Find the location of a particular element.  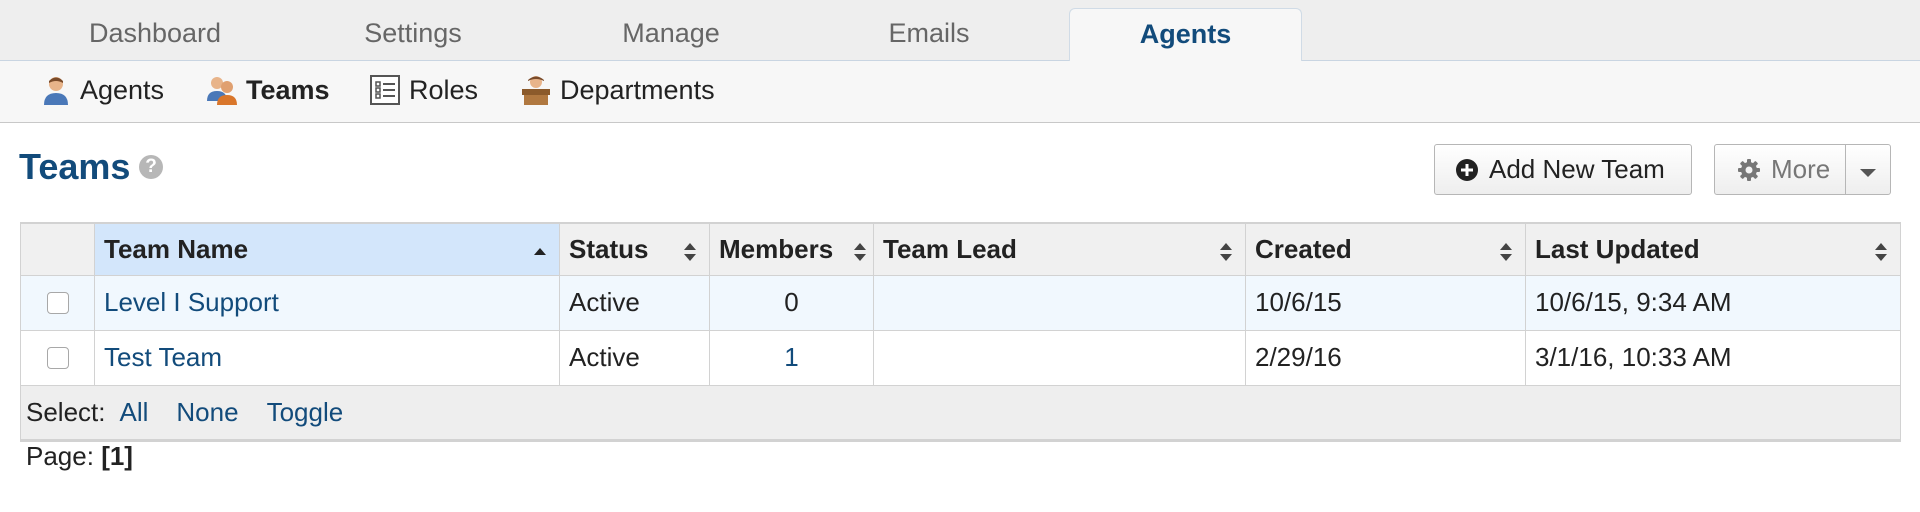

column-header-team-name: Team Name is located at coordinates (327, 249).